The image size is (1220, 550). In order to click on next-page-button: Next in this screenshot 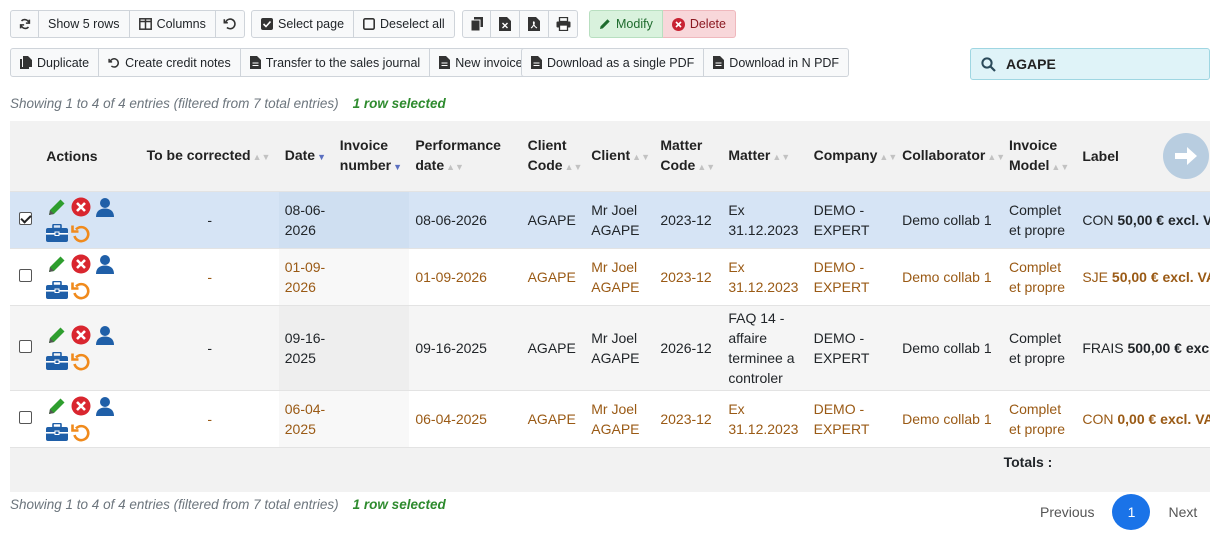, I will do `click(1182, 512)`.